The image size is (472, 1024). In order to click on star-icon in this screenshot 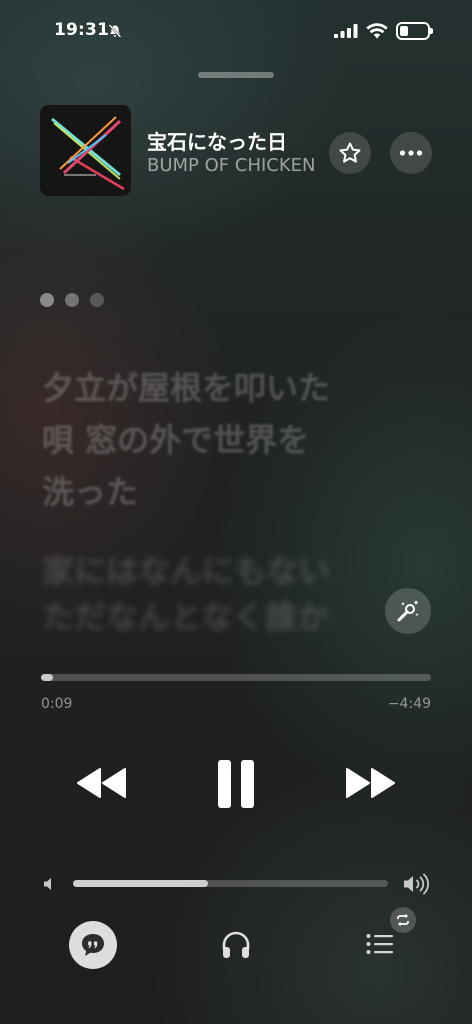, I will do `click(350, 152)`.